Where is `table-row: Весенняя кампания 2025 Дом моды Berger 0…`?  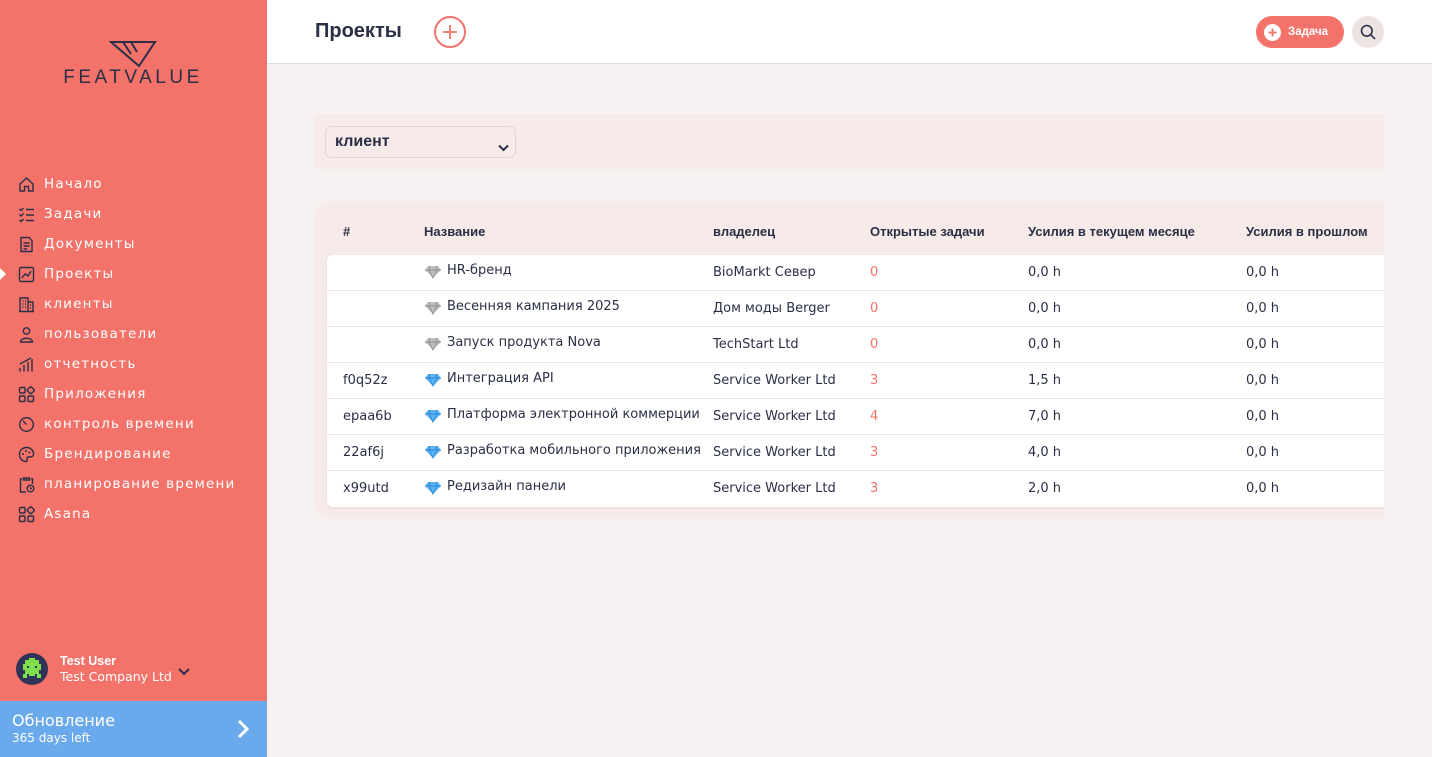
table-row: Весенняя кампания 2025 Дом моды Berger 0… is located at coordinates (855, 309).